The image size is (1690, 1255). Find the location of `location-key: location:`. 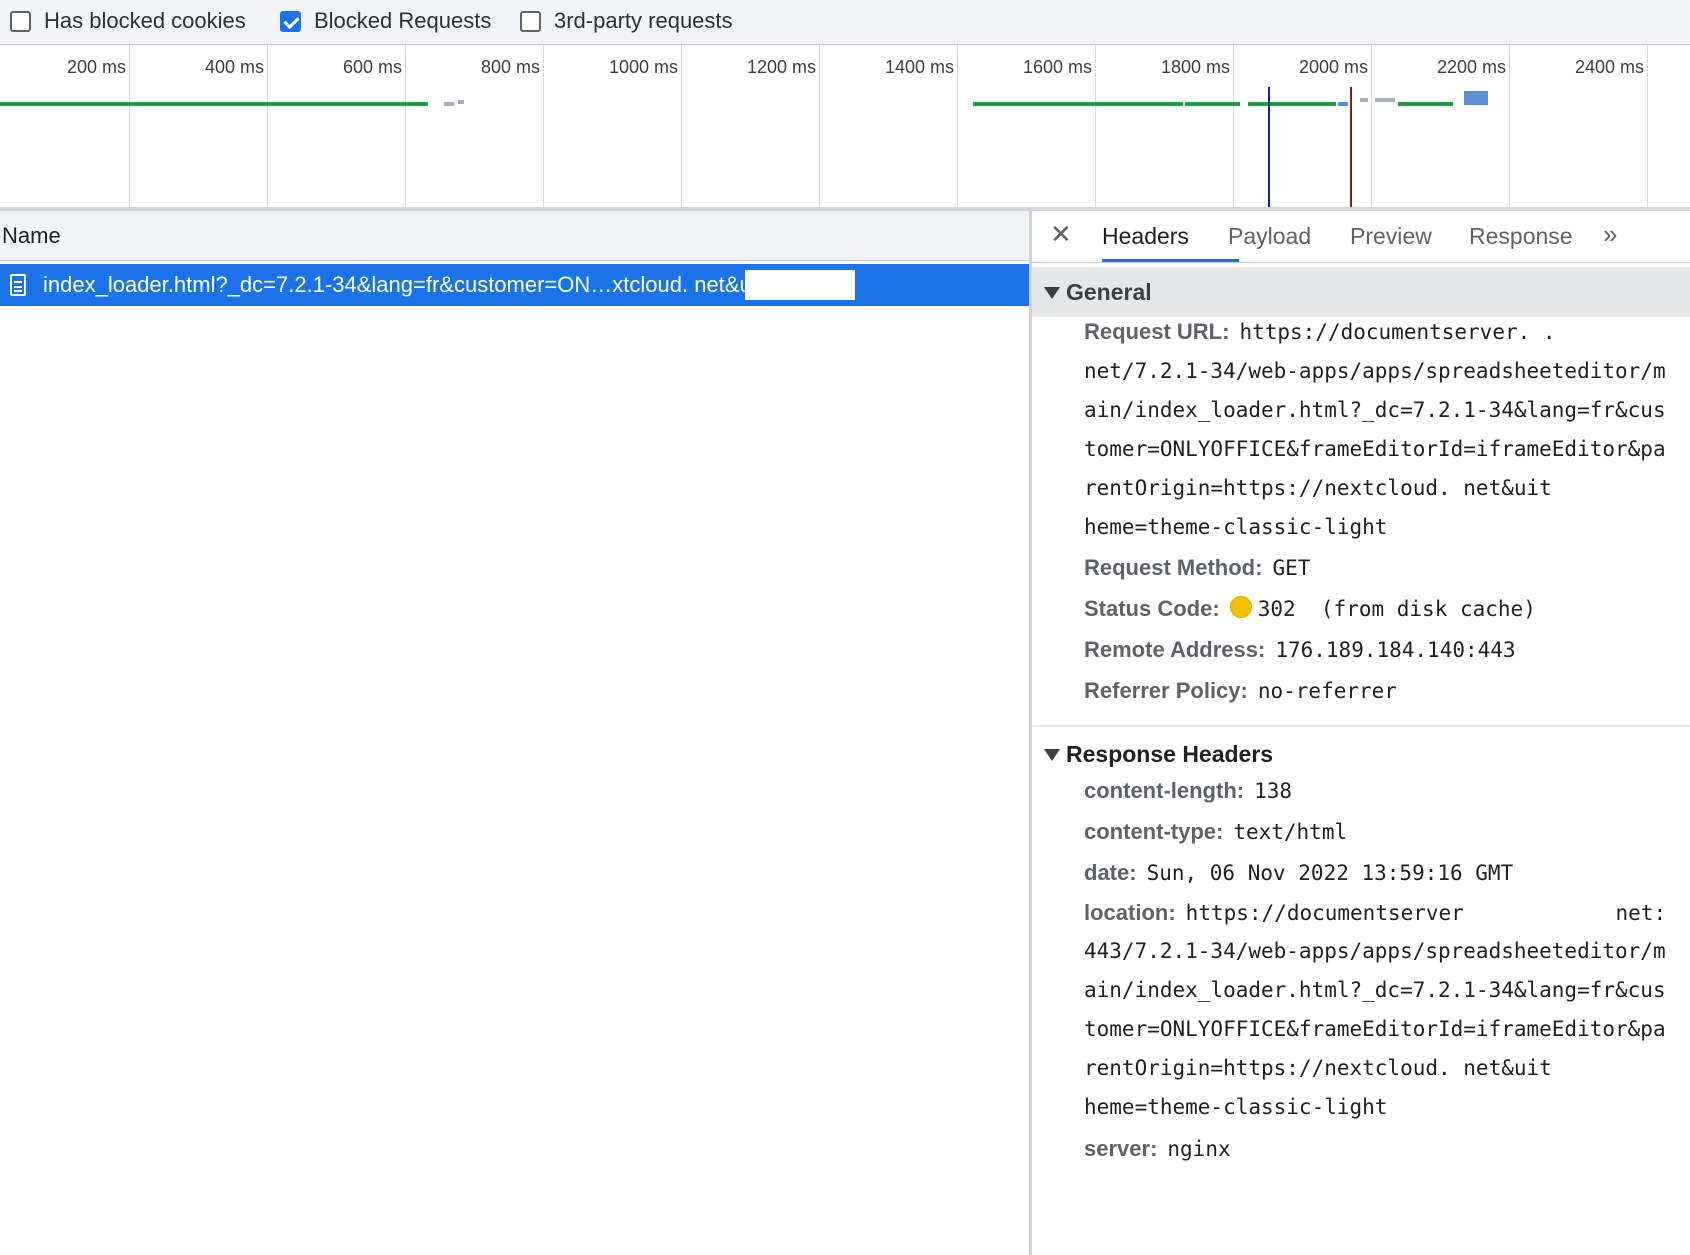

location-key: location: is located at coordinates (1130, 912).